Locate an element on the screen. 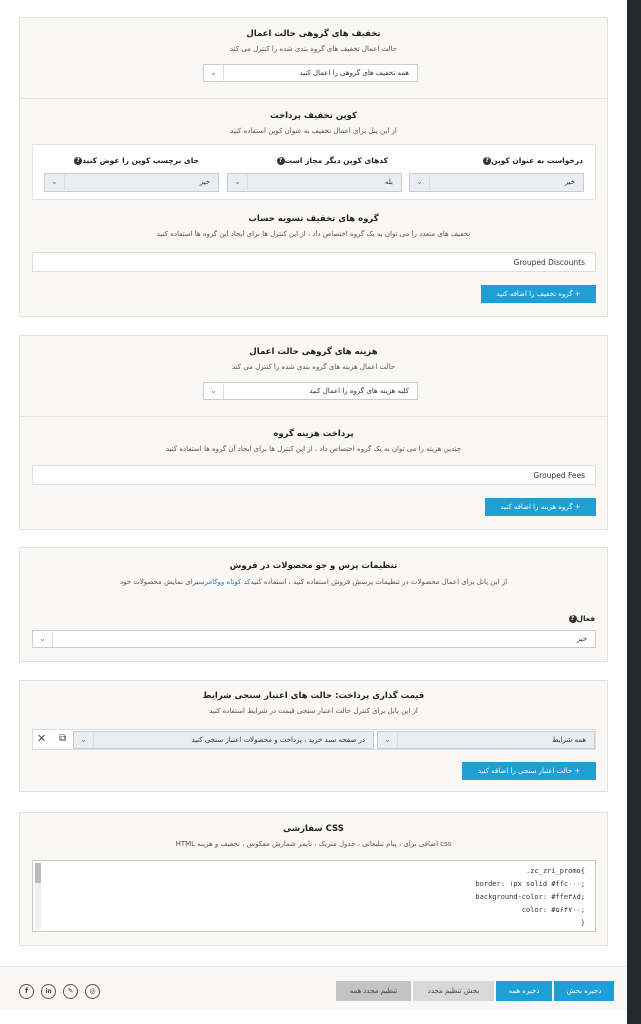 This screenshot has width=641, height=1024. coupon-field-label: درخواست به عنوان کوپن? is located at coordinates (531, 160).